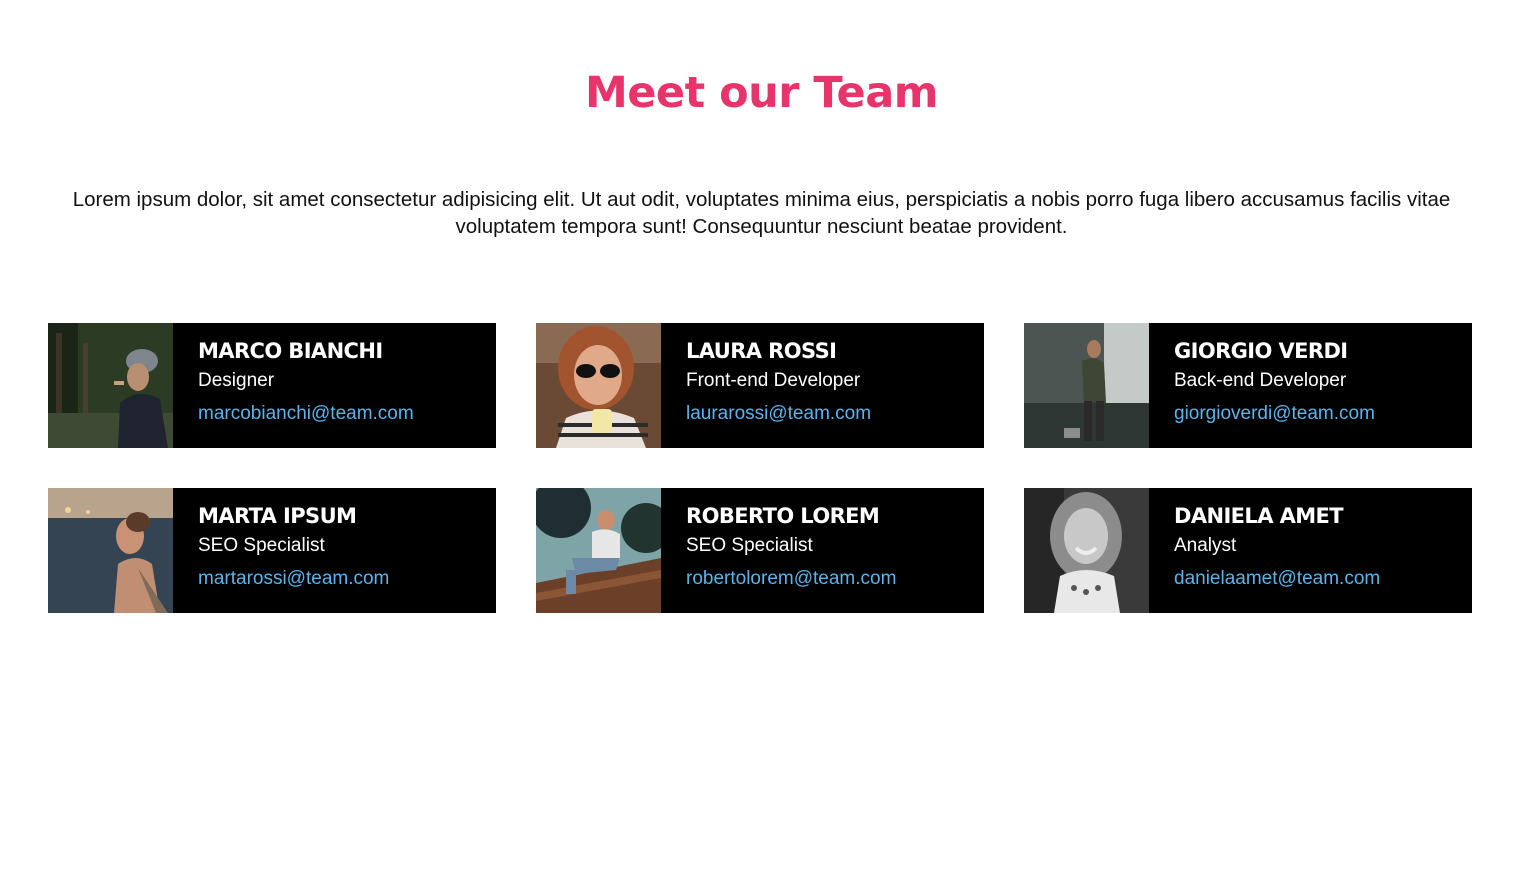 The width and height of the screenshot is (1523, 892). What do you see at coordinates (1274, 414) in the screenshot?
I see `member-email-link: giorgioverdi@team.com` at bounding box center [1274, 414].